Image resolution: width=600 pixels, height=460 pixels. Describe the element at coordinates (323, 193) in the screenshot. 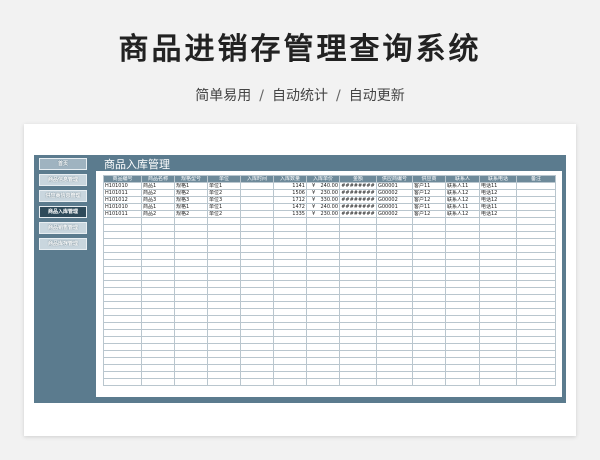

I see `table-cell: ¥230.00` at that location.